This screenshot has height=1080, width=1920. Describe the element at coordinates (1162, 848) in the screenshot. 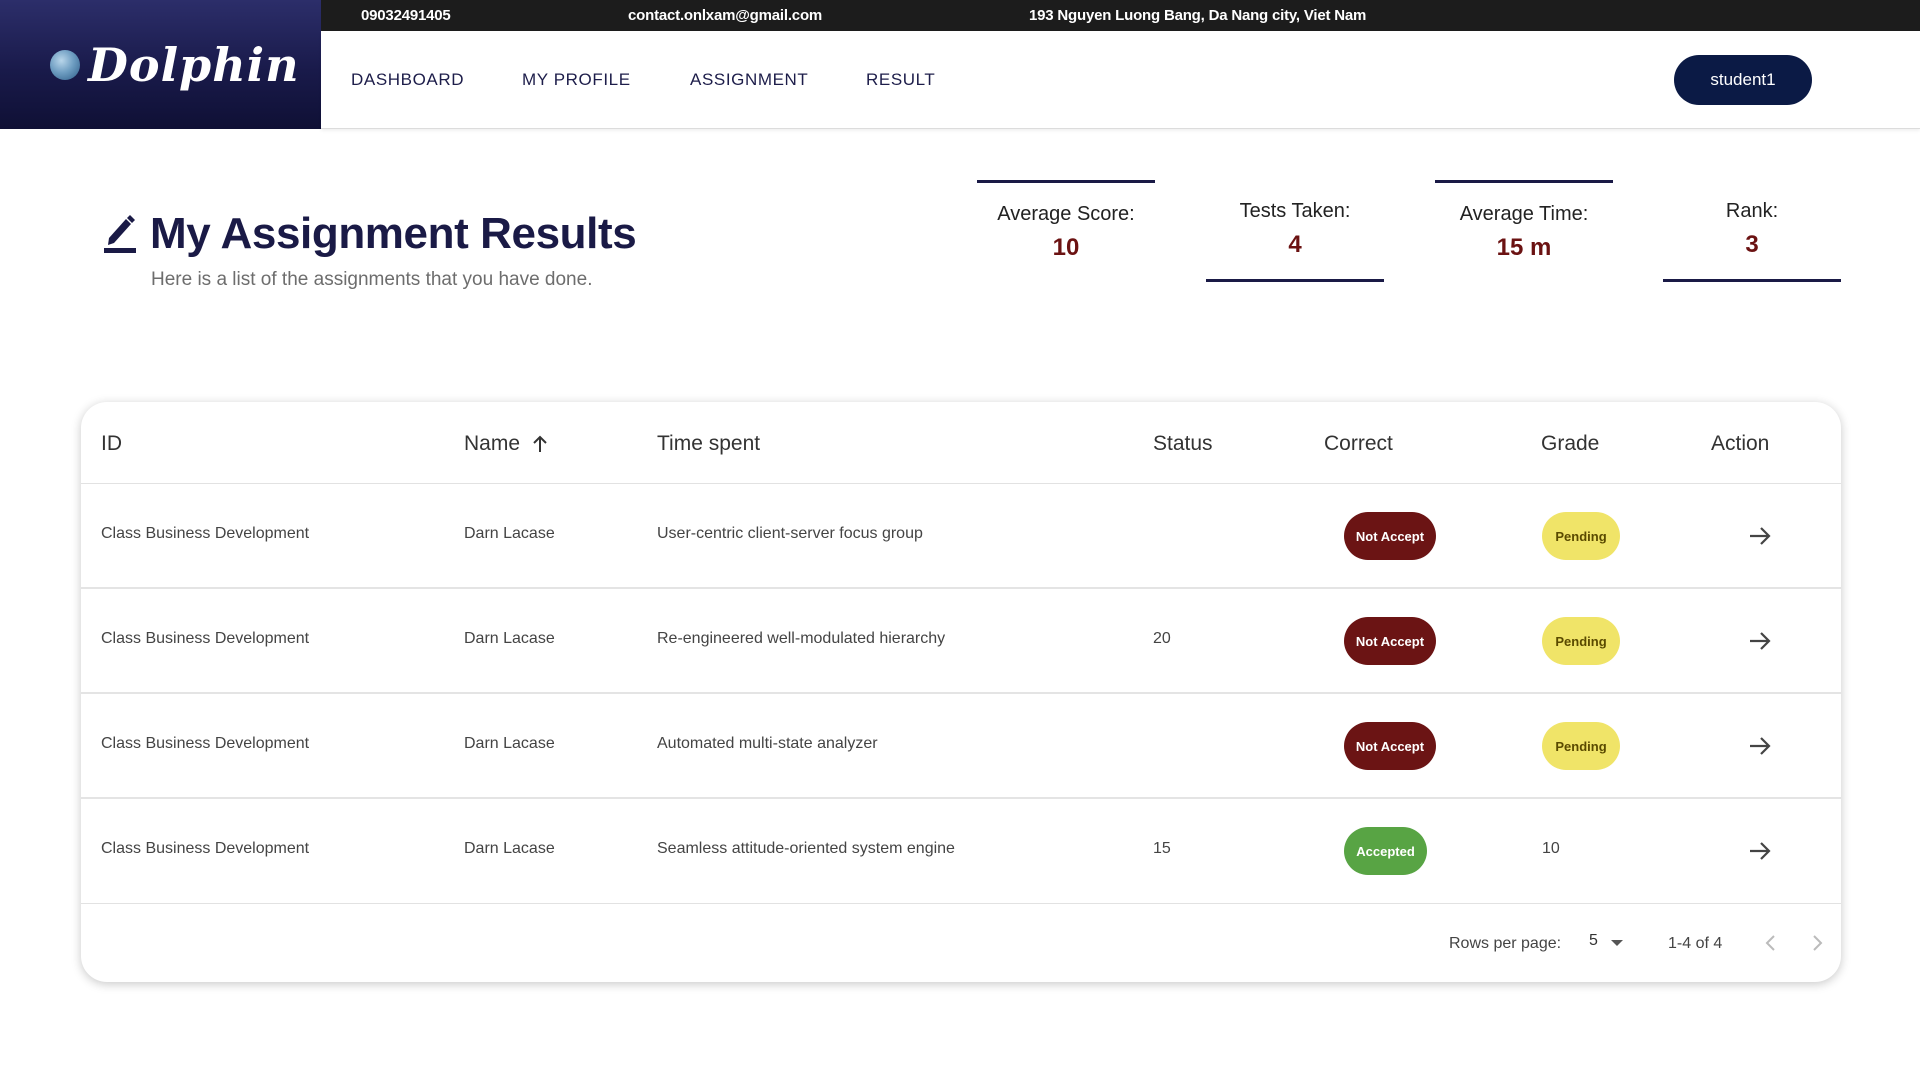

I see `cell-status: 15` at that location.